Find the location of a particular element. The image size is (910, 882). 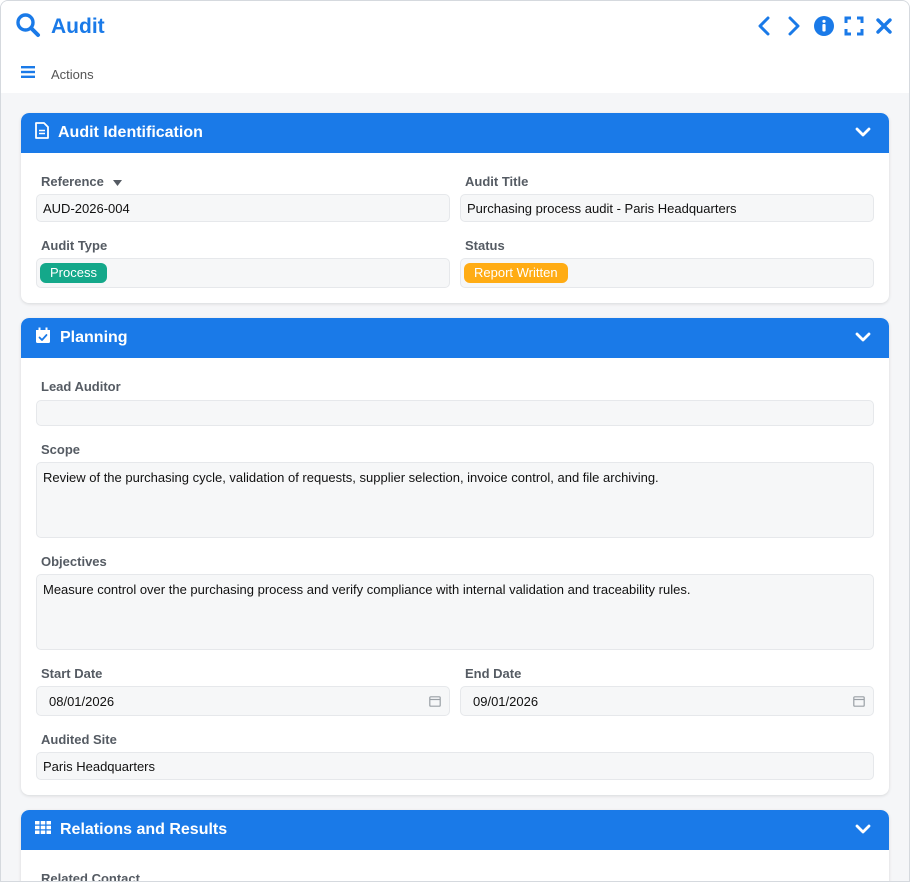

status-field: Report Written is located at coordinates (667, 273).